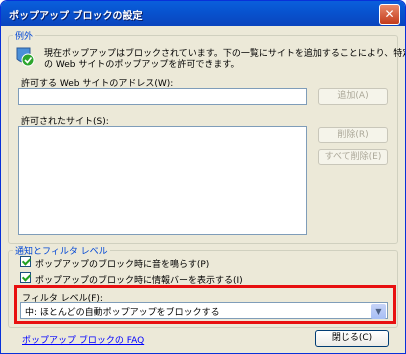  What do you see at coordinates (25, 261) in the screenshot?
I see `play-sound-checkbox` at bounding box center [25, 261].